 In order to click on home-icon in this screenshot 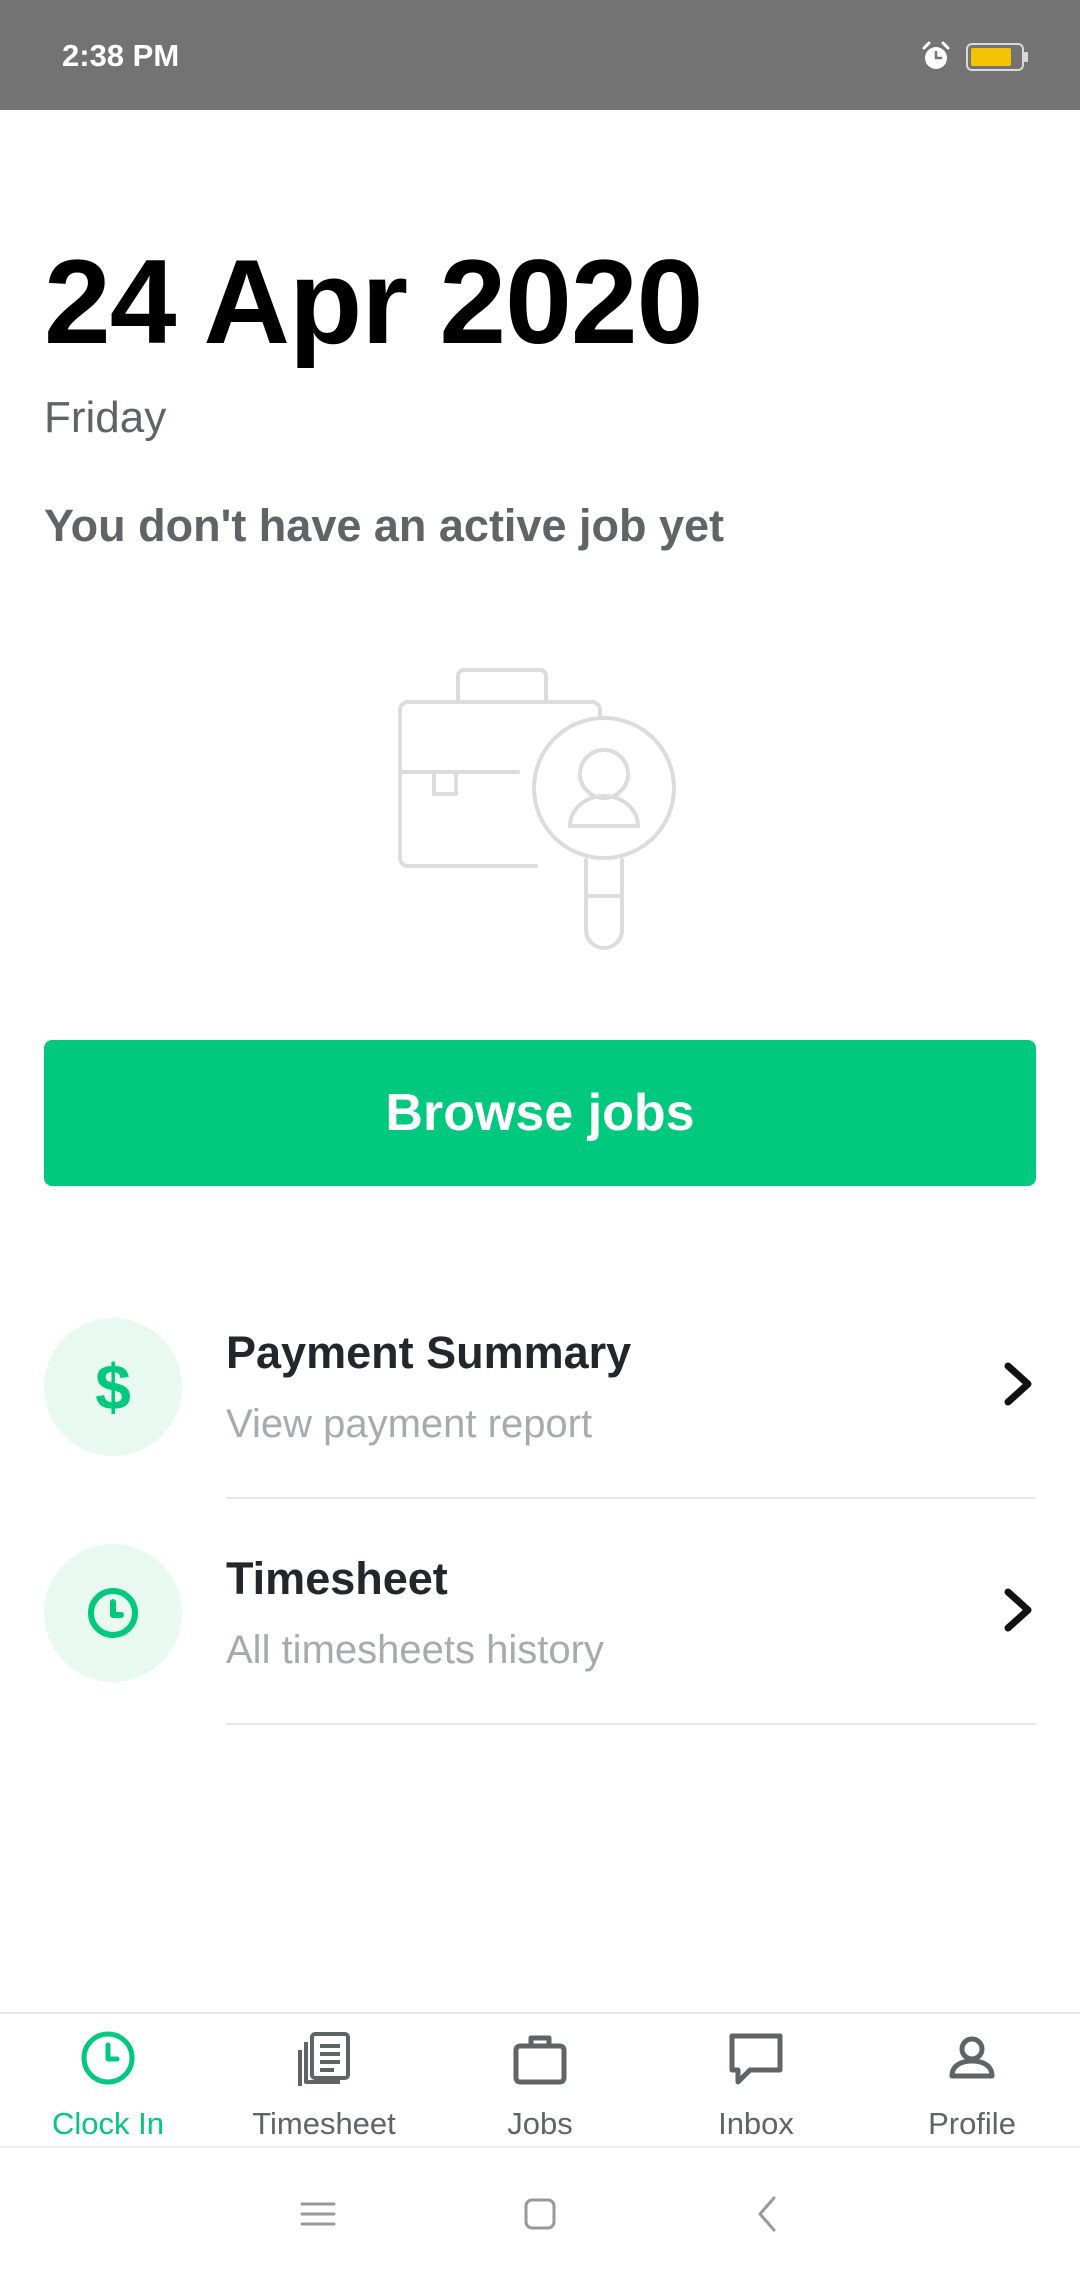, I will do `click(540, 2214)`.